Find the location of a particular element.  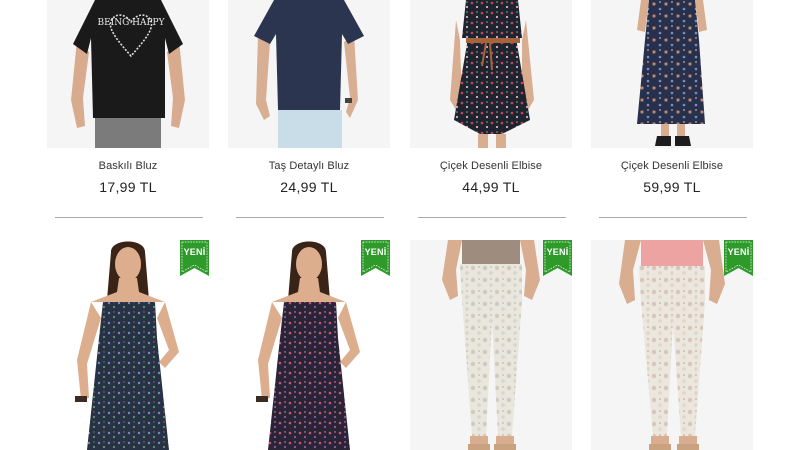

product-info: Çiçek Desenli Elbise 59,99 TL is located at coordinates (672, 177).